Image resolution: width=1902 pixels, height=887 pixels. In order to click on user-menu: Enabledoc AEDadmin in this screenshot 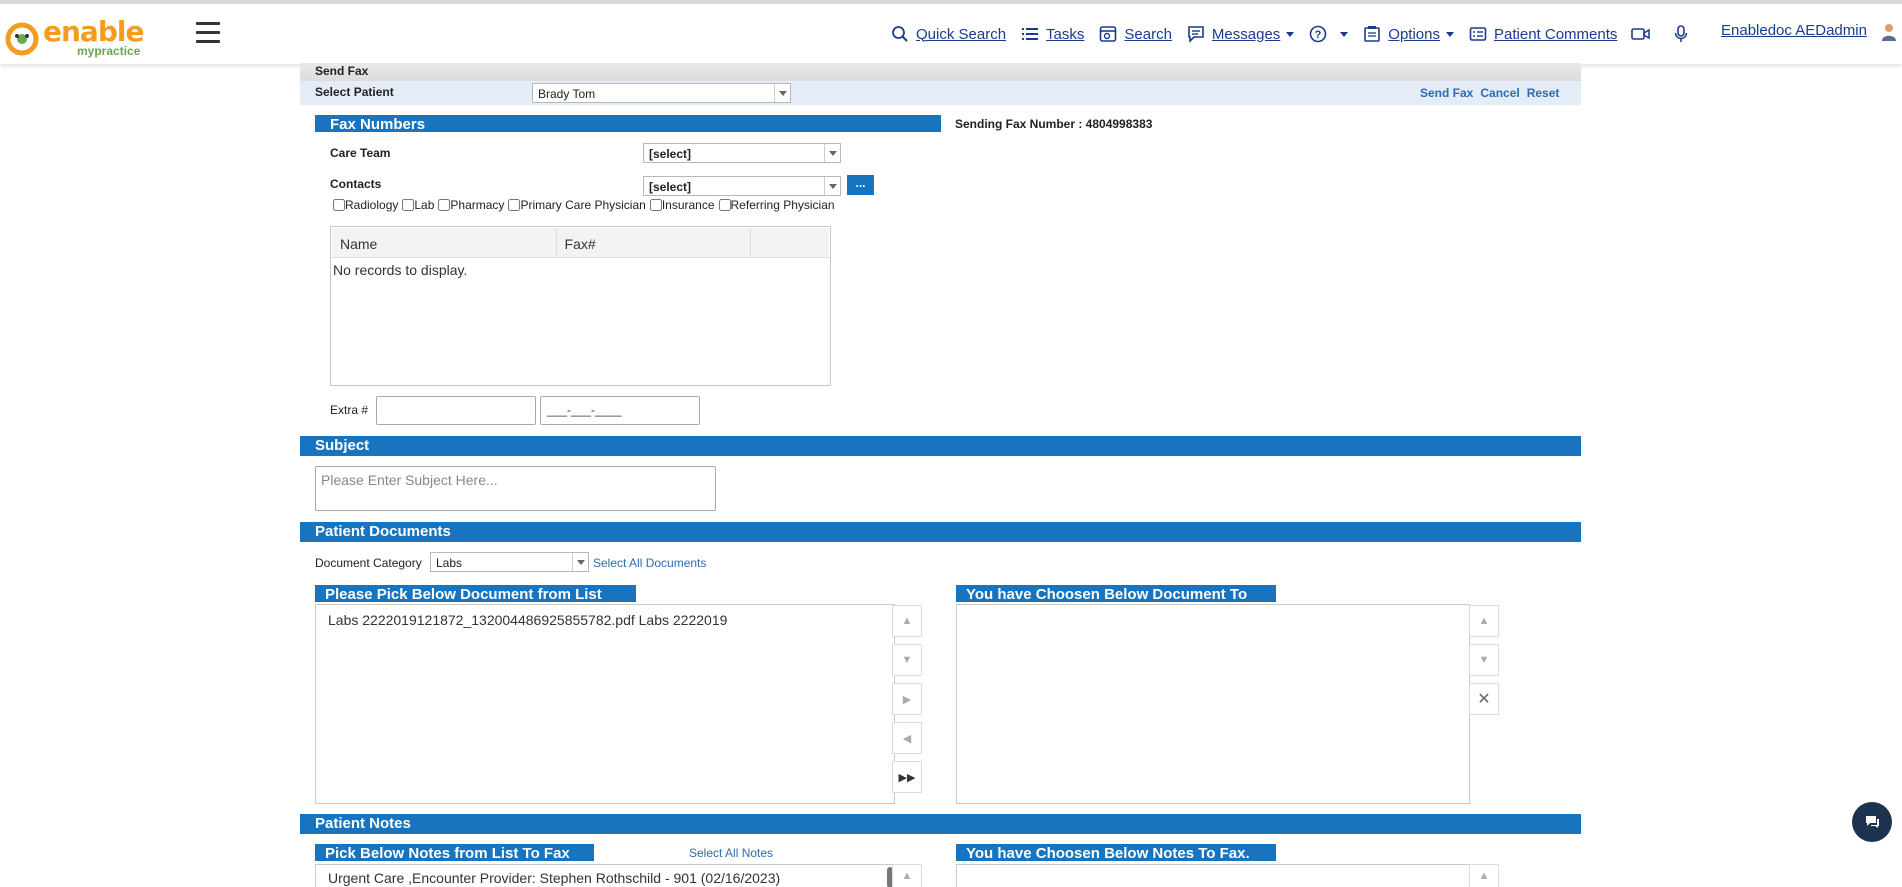, I will do `click(1794, 30)`.